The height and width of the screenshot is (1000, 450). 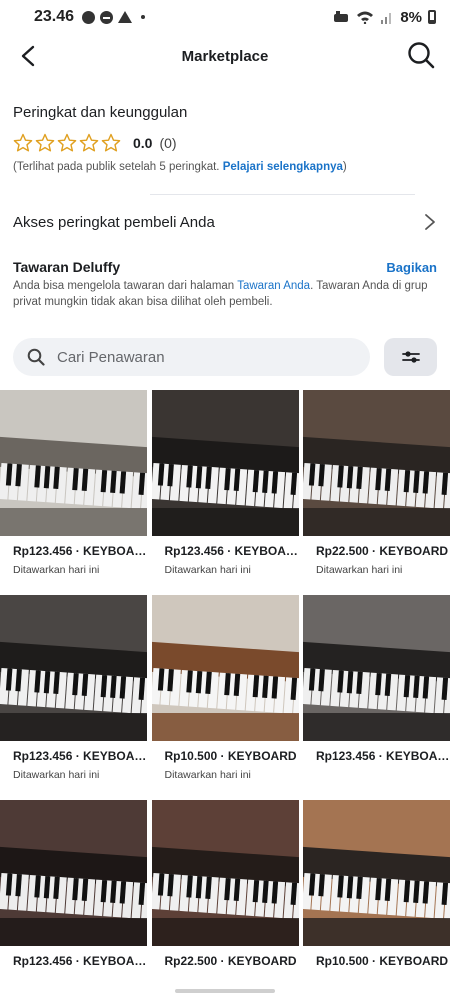 I want to click on listing-card: Rp22.500 · KEYBOARD Ditawarkan hari ini, so click(x=376, y=483).